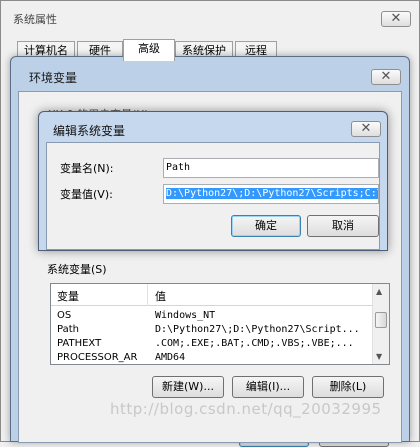  Describe the element at coordinates (53, 78) in the screenshot. I see `environment-variables-title: 环境变量` at that location.